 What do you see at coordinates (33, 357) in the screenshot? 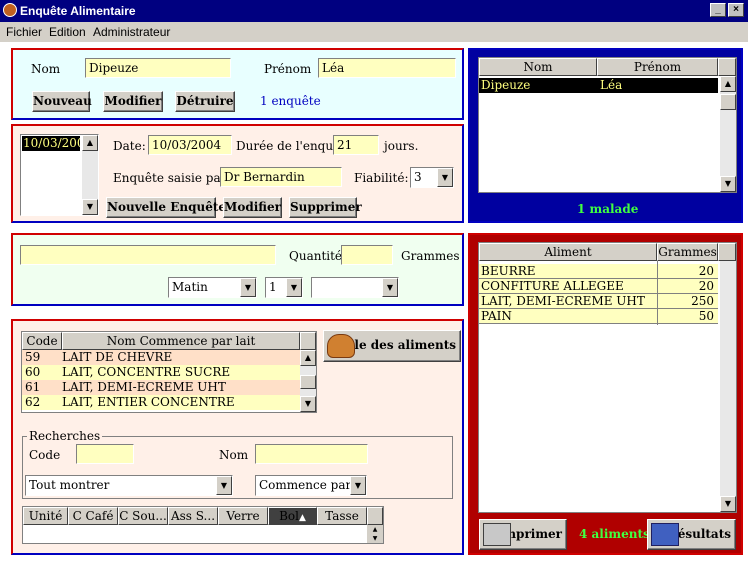
I see `food-code: 59` at bounding box center [33, 357].